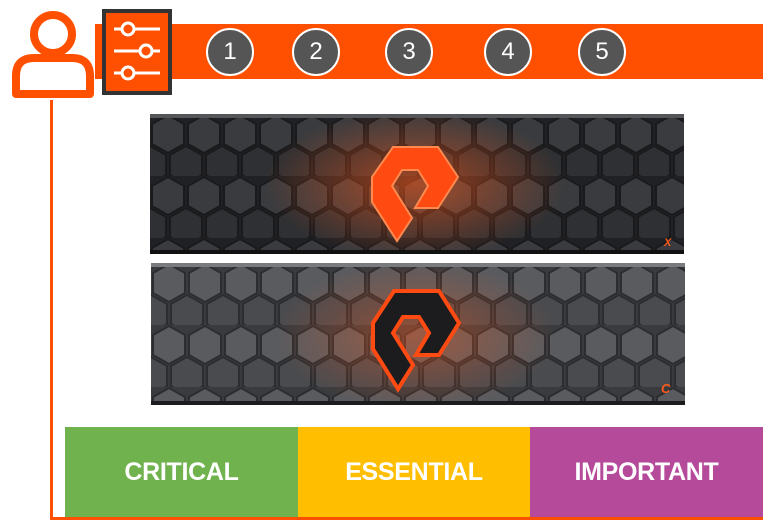  What do you see at coordinates (316, 52) in the screenshot?
I see `step-2: 2` at bounding box center [316, 52].